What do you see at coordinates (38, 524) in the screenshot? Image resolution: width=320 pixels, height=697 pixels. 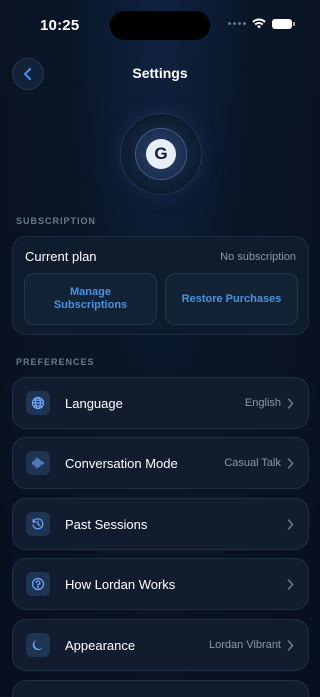 I see `history-icon` at bounding box center [38, 524].